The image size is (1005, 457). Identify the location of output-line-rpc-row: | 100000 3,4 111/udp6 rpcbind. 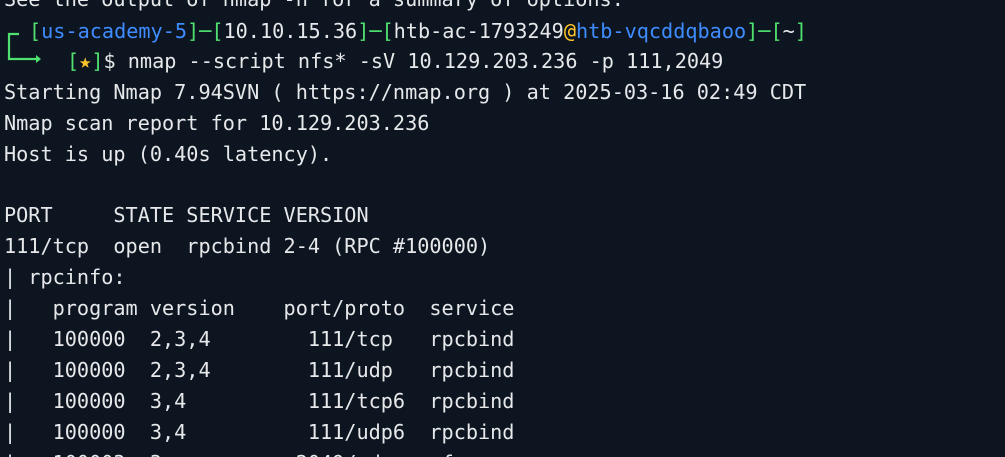
(259, 432).